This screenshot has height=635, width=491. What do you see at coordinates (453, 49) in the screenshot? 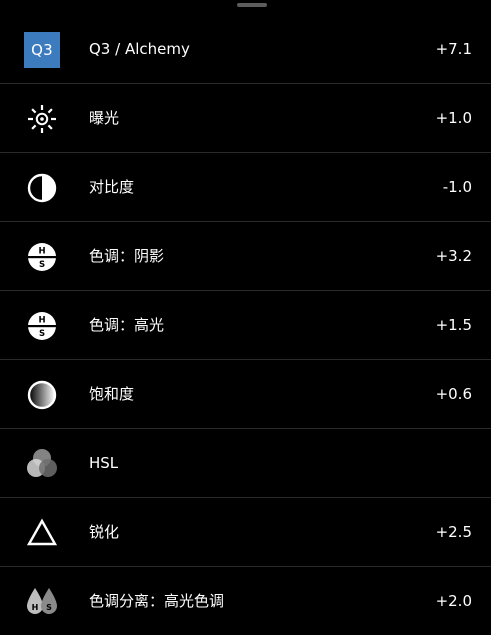
I see `adjustment-value: +7.1` at bounding box center [453, 49].